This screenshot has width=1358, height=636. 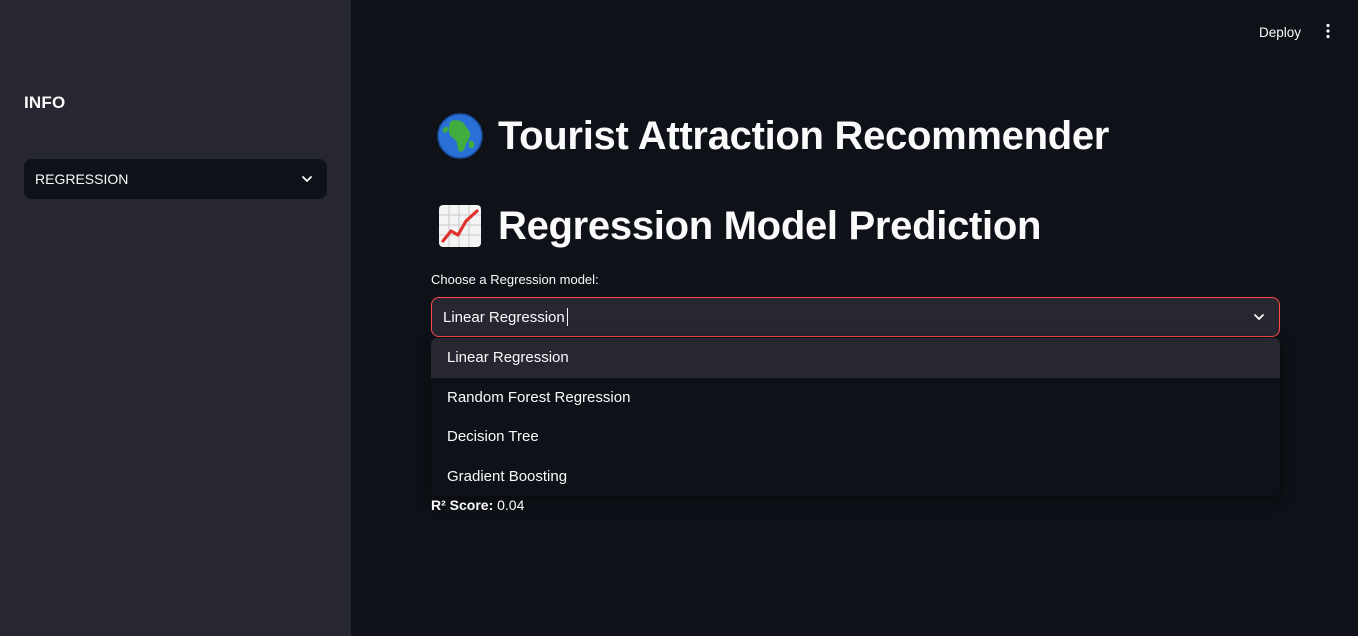 I want to click on model-select-label: Choose a Regression model:, so click(x=515, y=279).